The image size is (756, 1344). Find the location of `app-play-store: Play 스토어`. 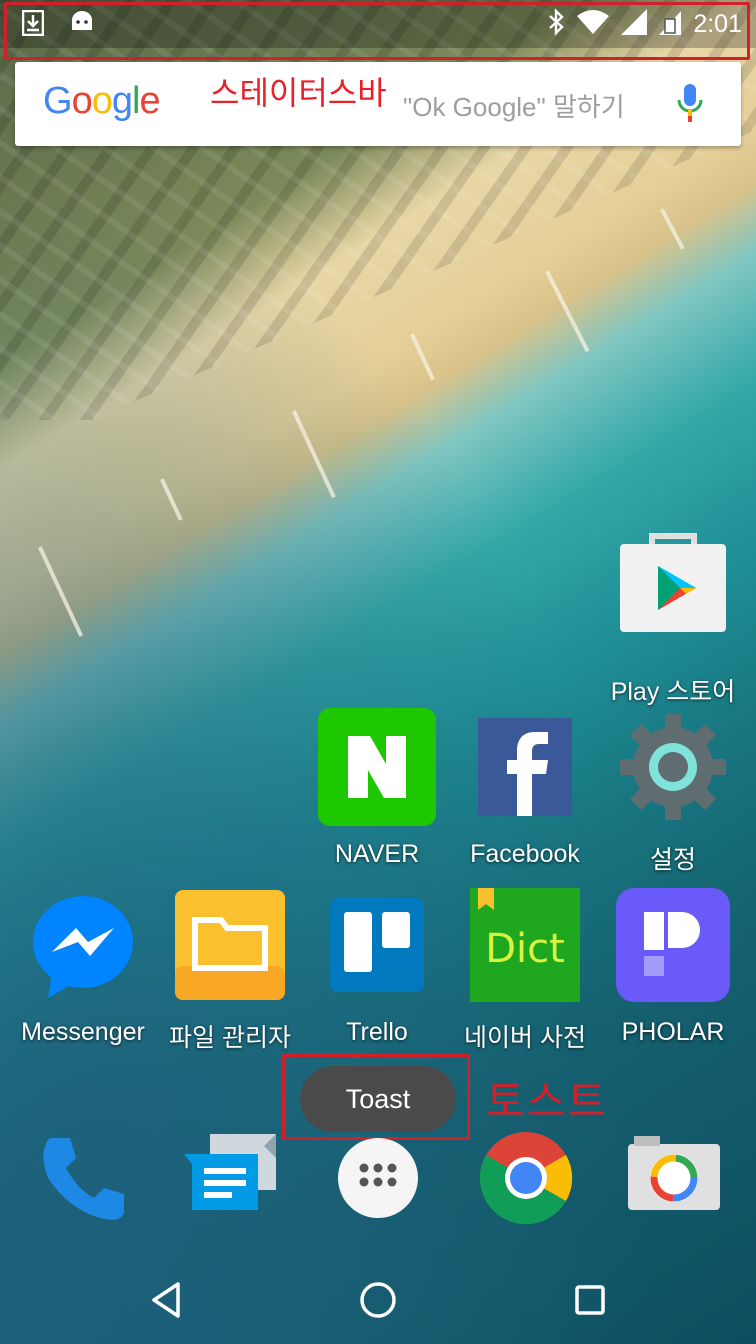

app-play-store: Play 스토어 is located at coordinates (673, 620).